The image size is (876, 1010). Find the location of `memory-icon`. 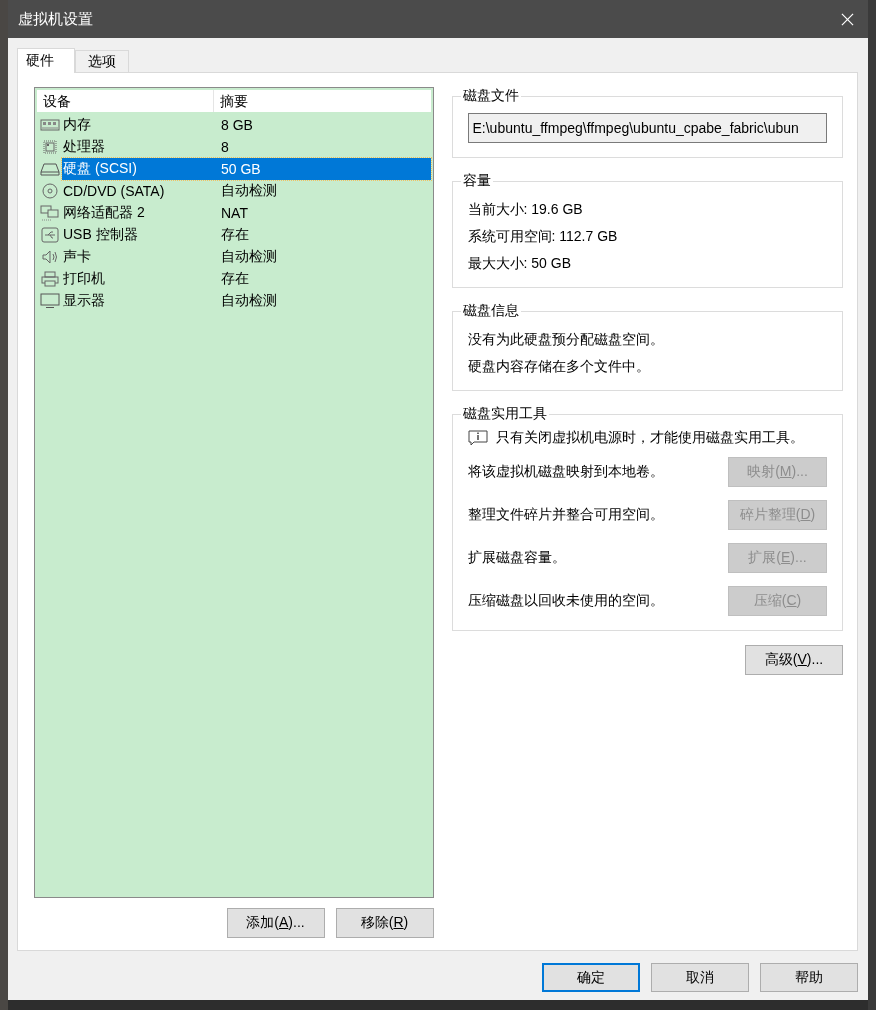

memory-icon is located at coordinates (50, 125).